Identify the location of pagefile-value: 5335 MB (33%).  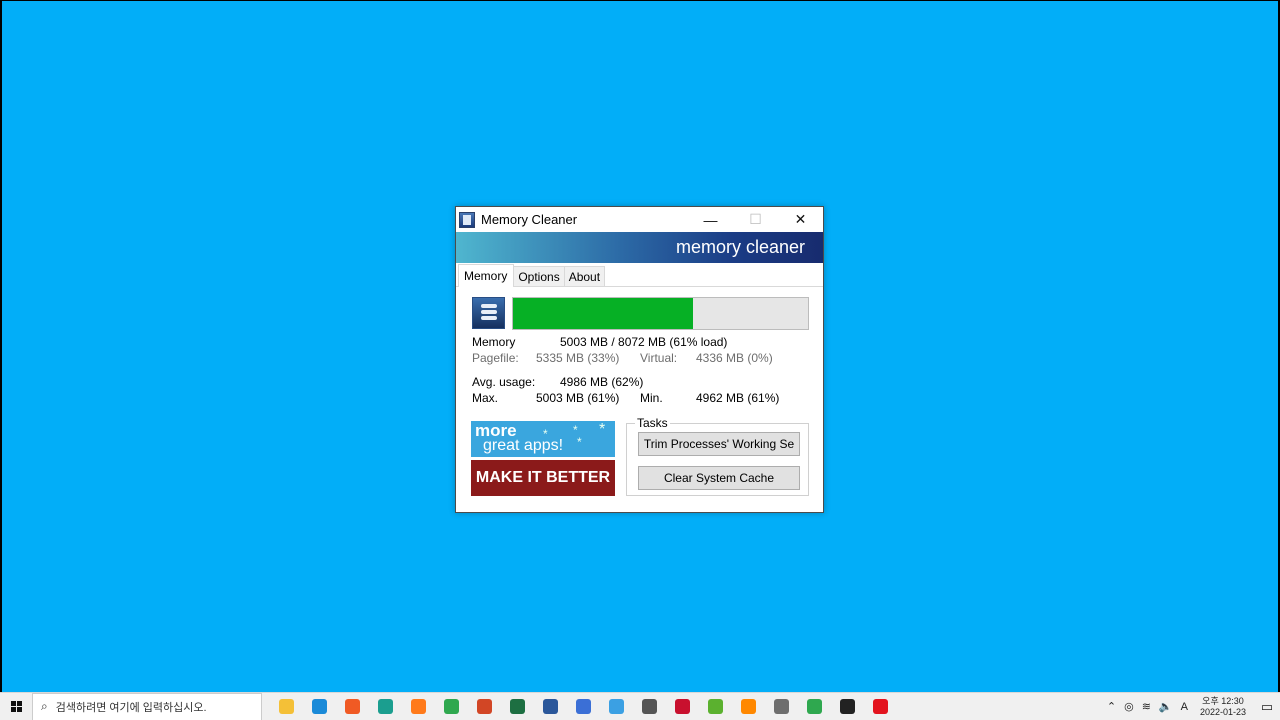
(578, 358).